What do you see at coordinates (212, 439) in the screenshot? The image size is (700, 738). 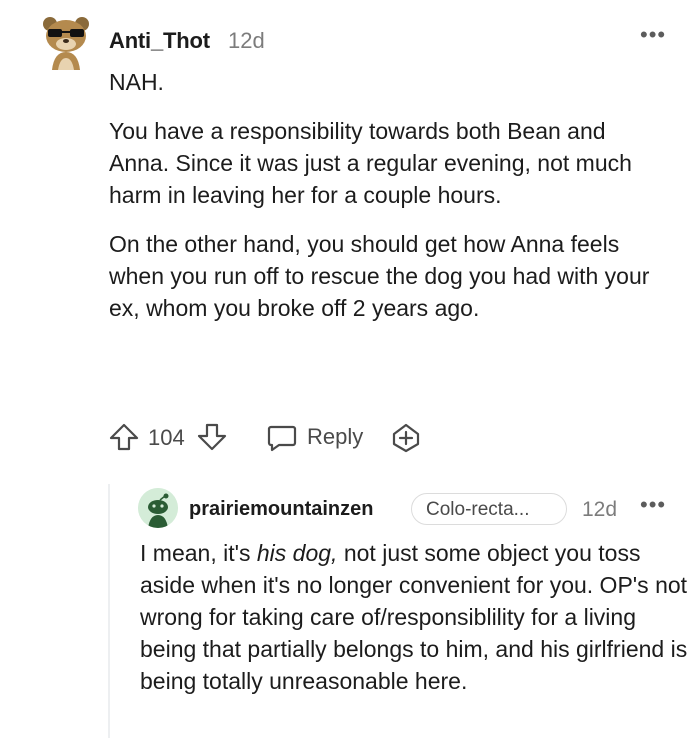 I see `downvote-icon` at bounding box center [212, 439].